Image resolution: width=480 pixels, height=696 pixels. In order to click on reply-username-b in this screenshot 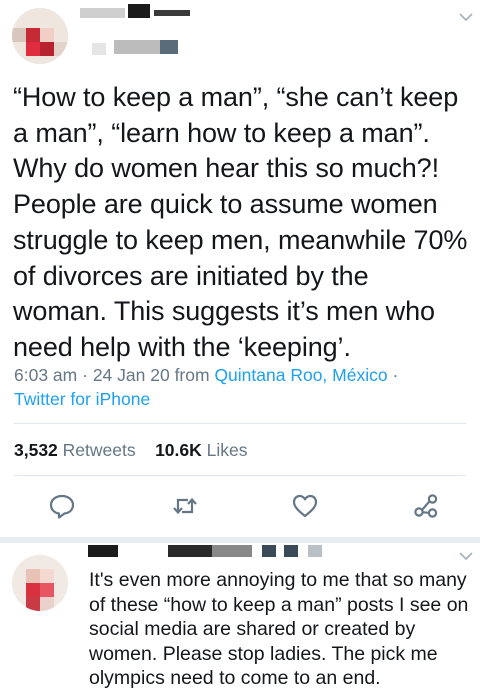, I will do `click(232, 551)`.